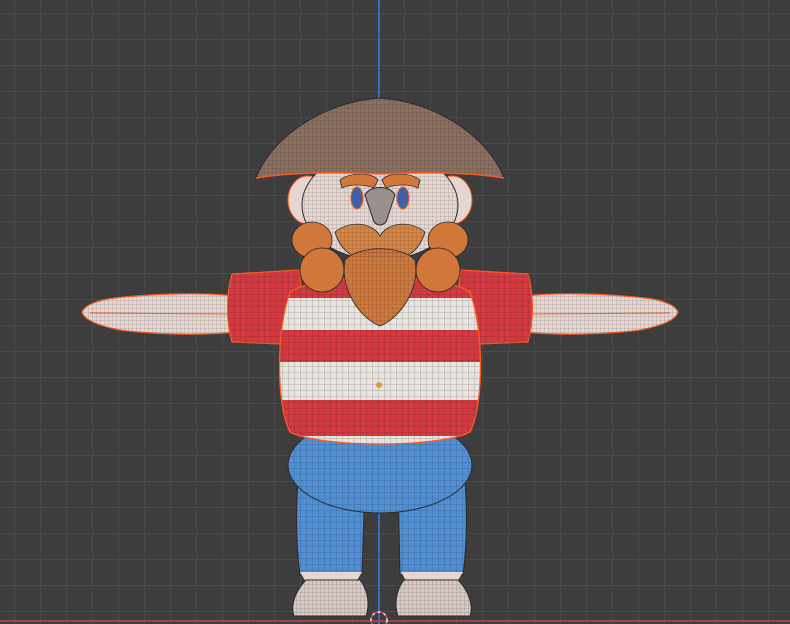 The image size is (790, 624). What do you see at coordinates (433, 598) in the screenshot?
I see `right-foot` at bounding box center [433, 598].